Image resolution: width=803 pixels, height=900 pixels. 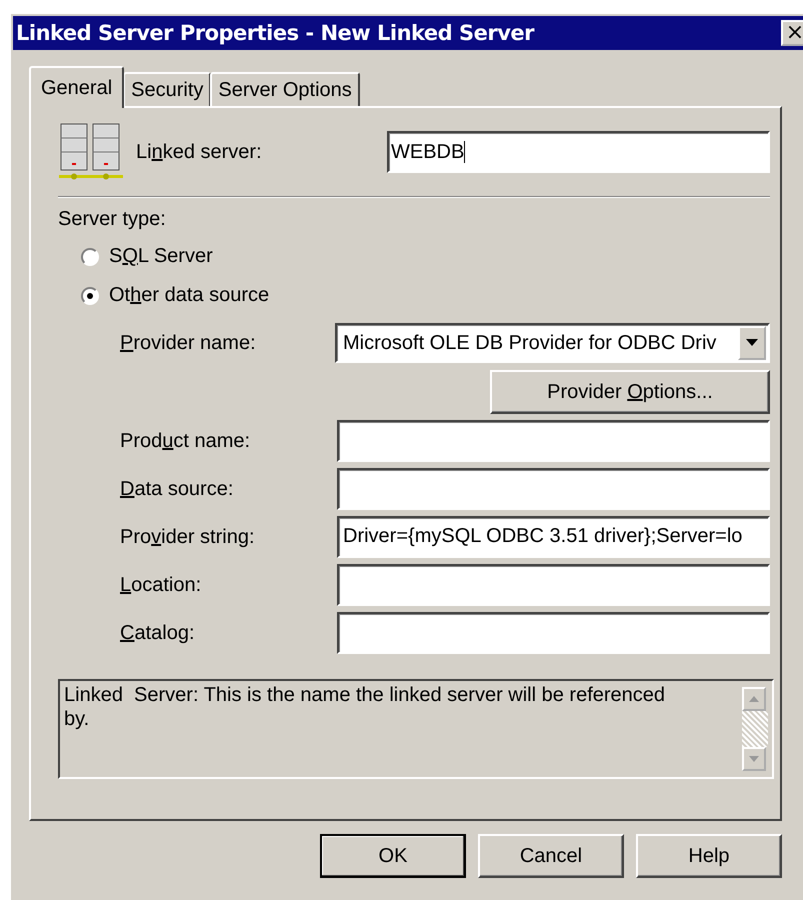 What do you see at coordinates (792, 33) in the screenshot?
I see `close-button: ×` at bounding box center [792, 33].